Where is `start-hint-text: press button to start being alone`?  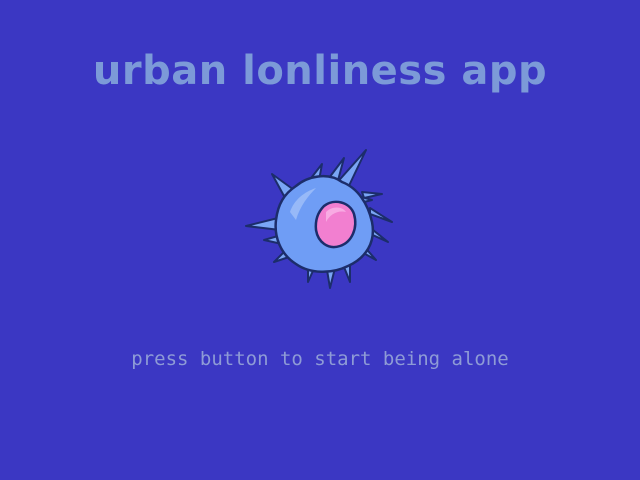
start-hint-text: press button to start being alone is located at coordinates (320, 359).